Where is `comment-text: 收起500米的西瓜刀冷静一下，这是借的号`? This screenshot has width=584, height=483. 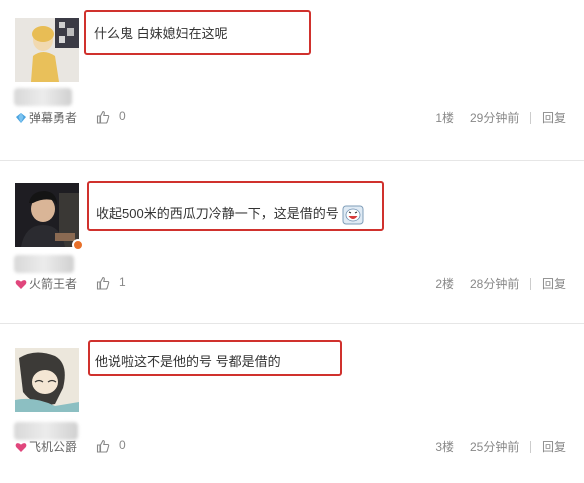
comment-text: 收起500米的西瓜刀冷静一下，这是借的号 is located at coordinates (230, 214).